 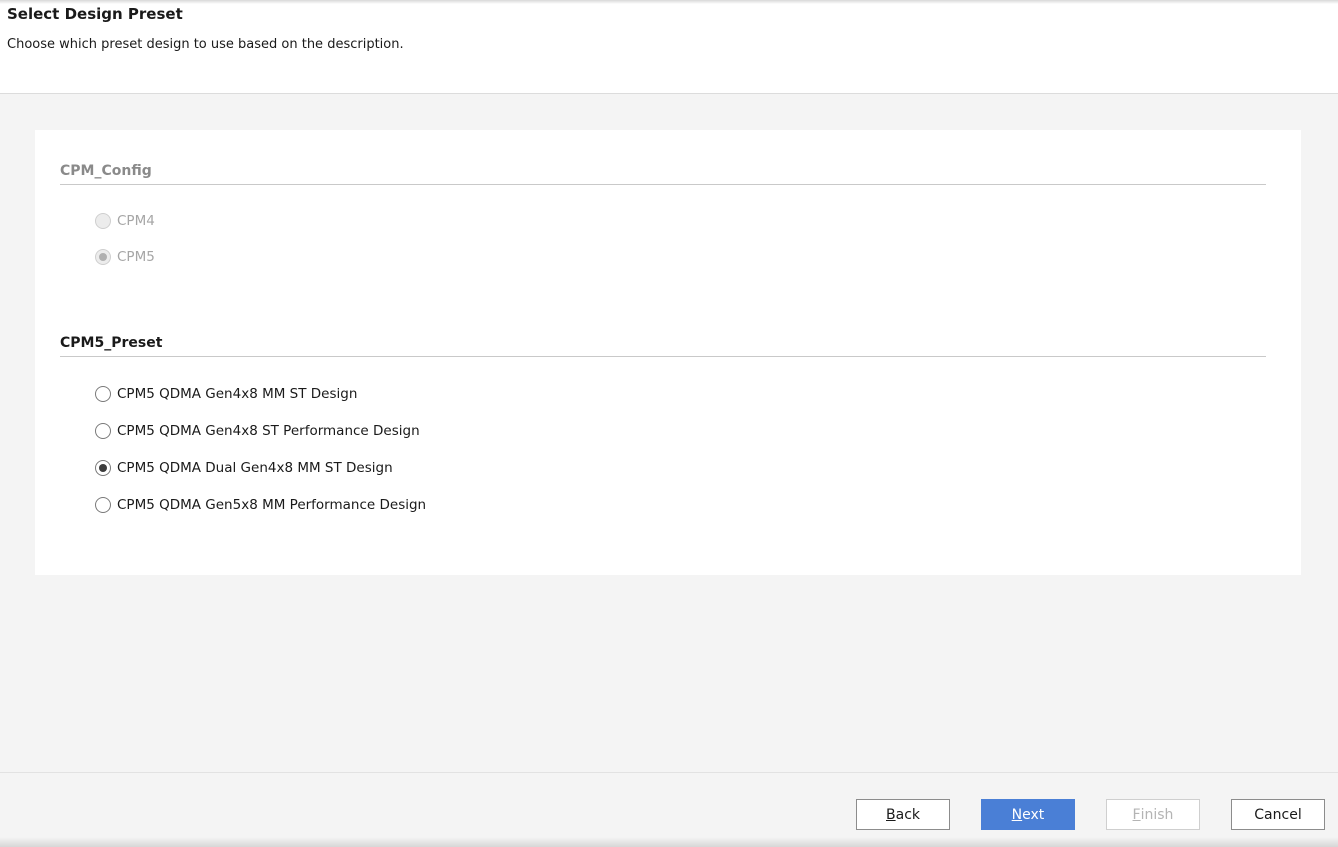 What do you see at coordinates (268, 431) in the screenshot?
I see `radio-label: CPM5 QDMA Gen4x8 ST Performance Design` at bounding box center [268, 431].